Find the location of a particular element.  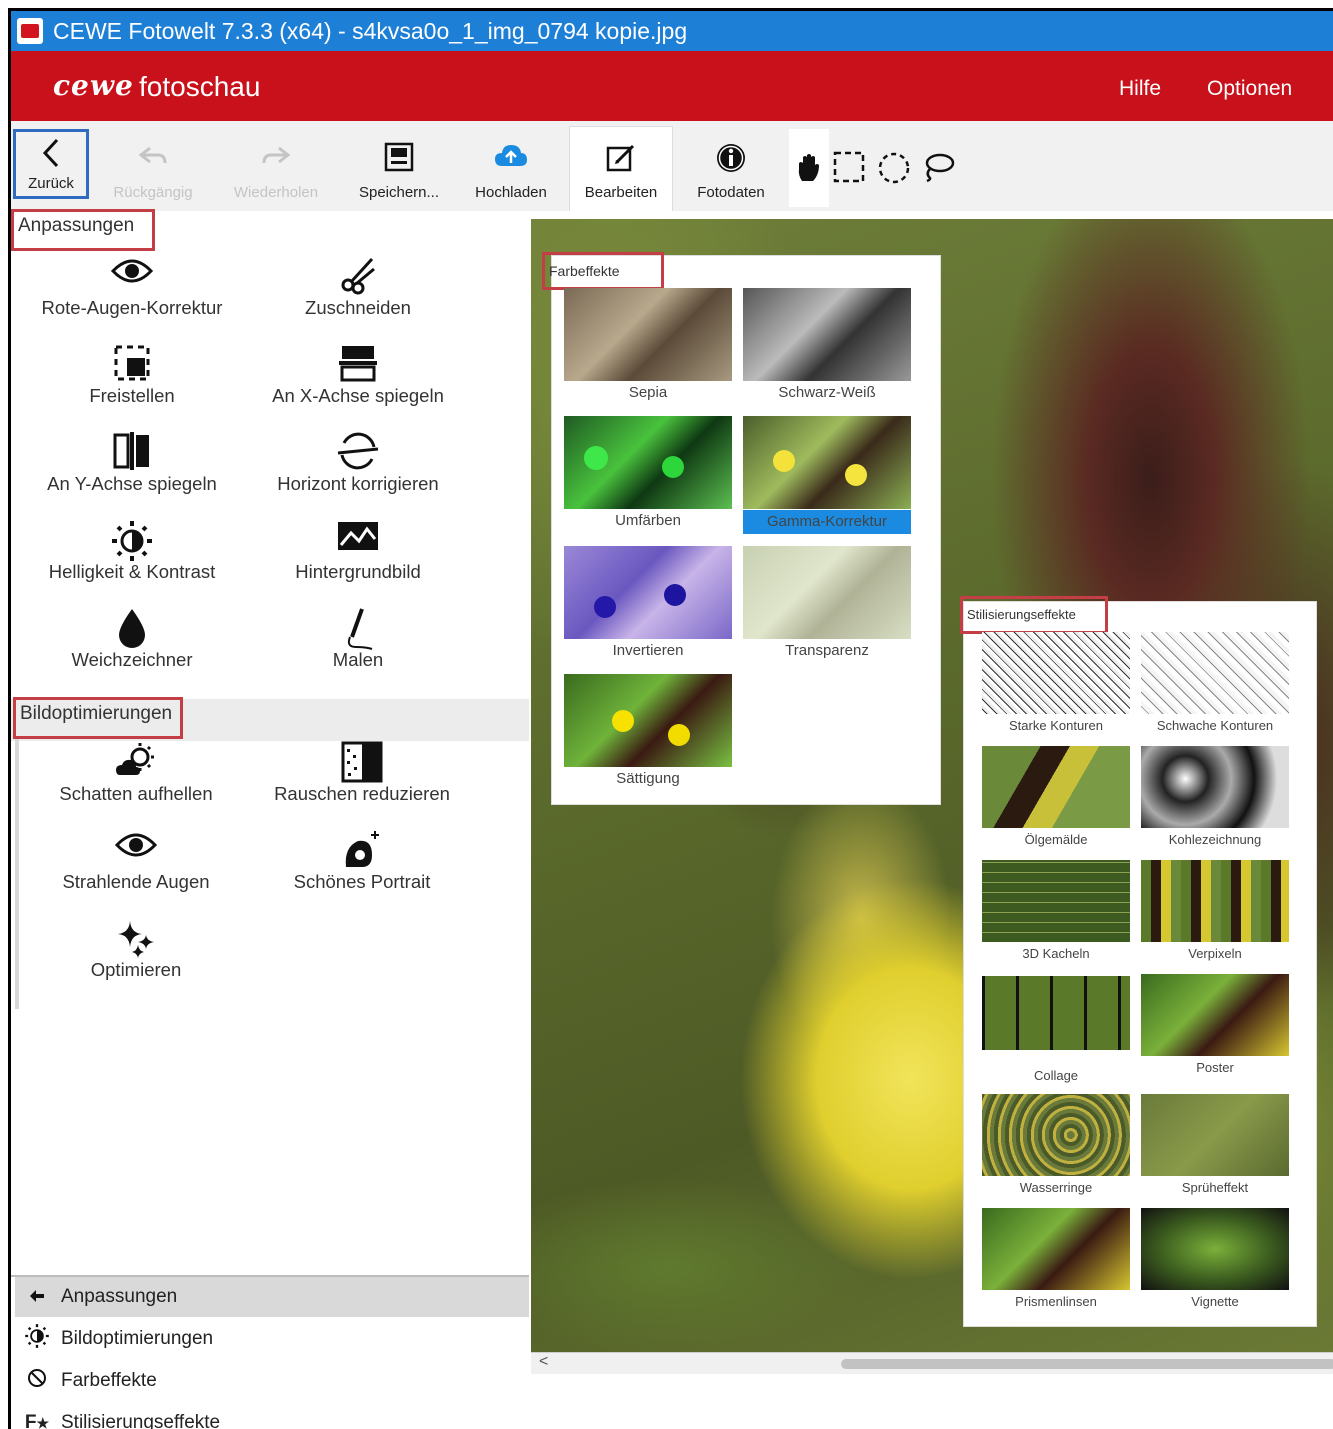

scrollbar-thumb is located at coordinates (1087, 1364).